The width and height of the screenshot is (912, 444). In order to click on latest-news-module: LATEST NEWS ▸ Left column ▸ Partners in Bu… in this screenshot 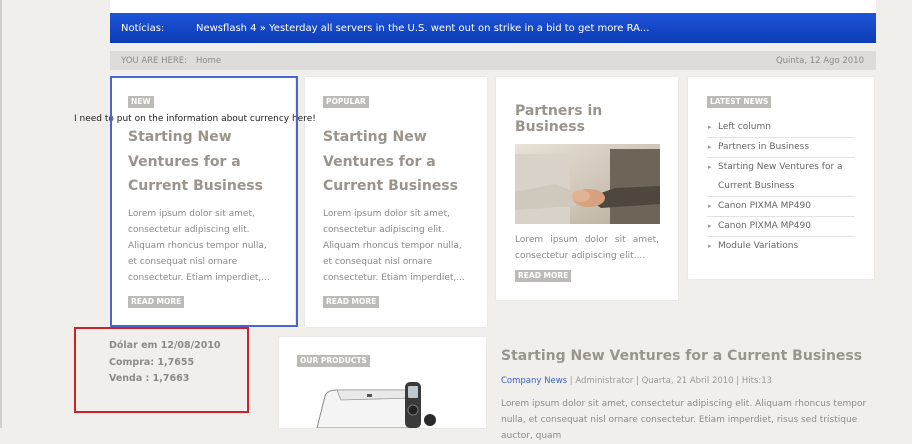, I will do `click(781, 178)`.